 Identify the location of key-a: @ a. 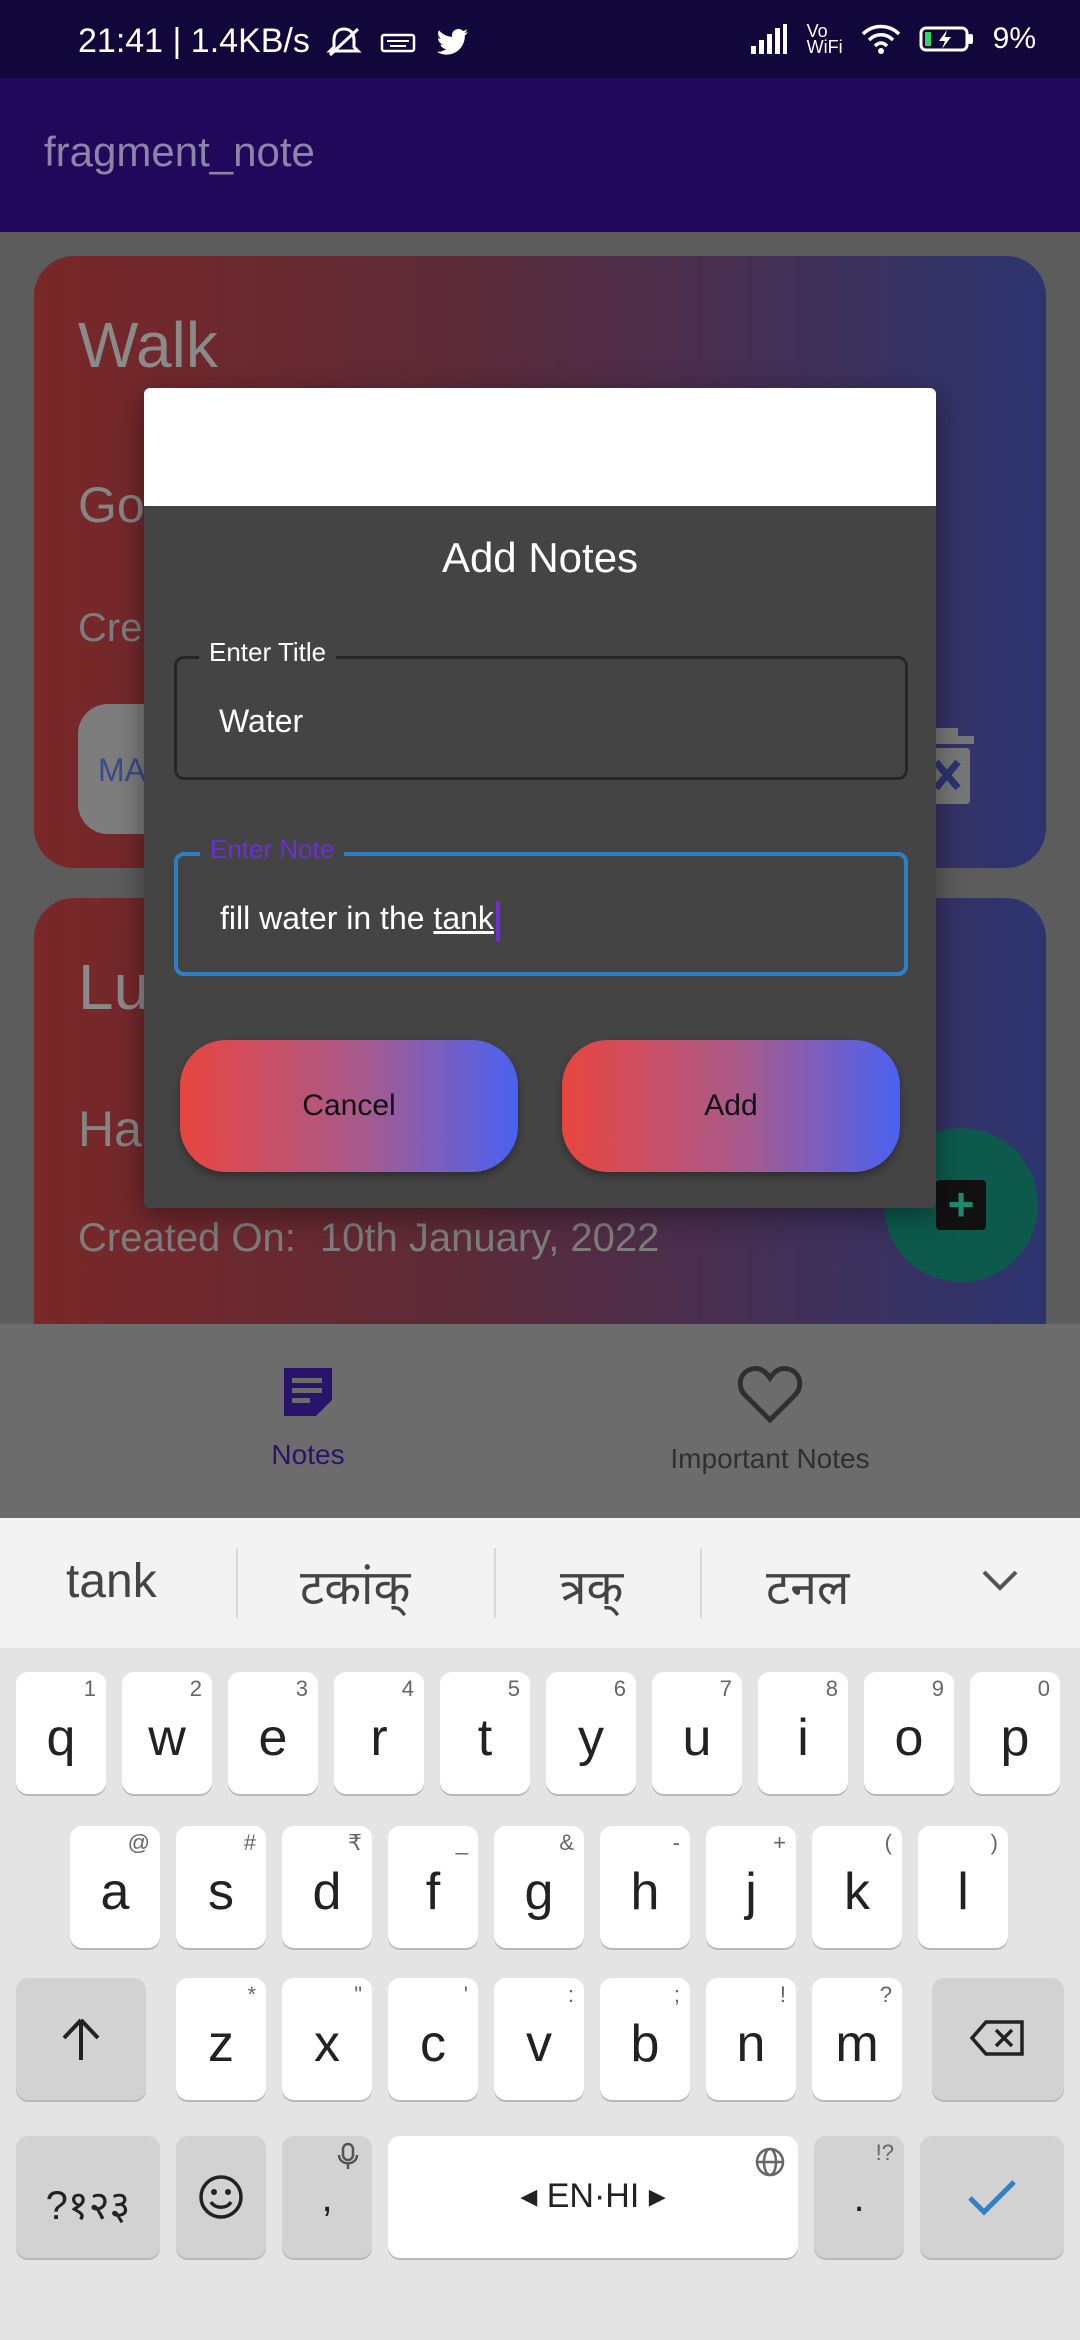
(115, 1887).